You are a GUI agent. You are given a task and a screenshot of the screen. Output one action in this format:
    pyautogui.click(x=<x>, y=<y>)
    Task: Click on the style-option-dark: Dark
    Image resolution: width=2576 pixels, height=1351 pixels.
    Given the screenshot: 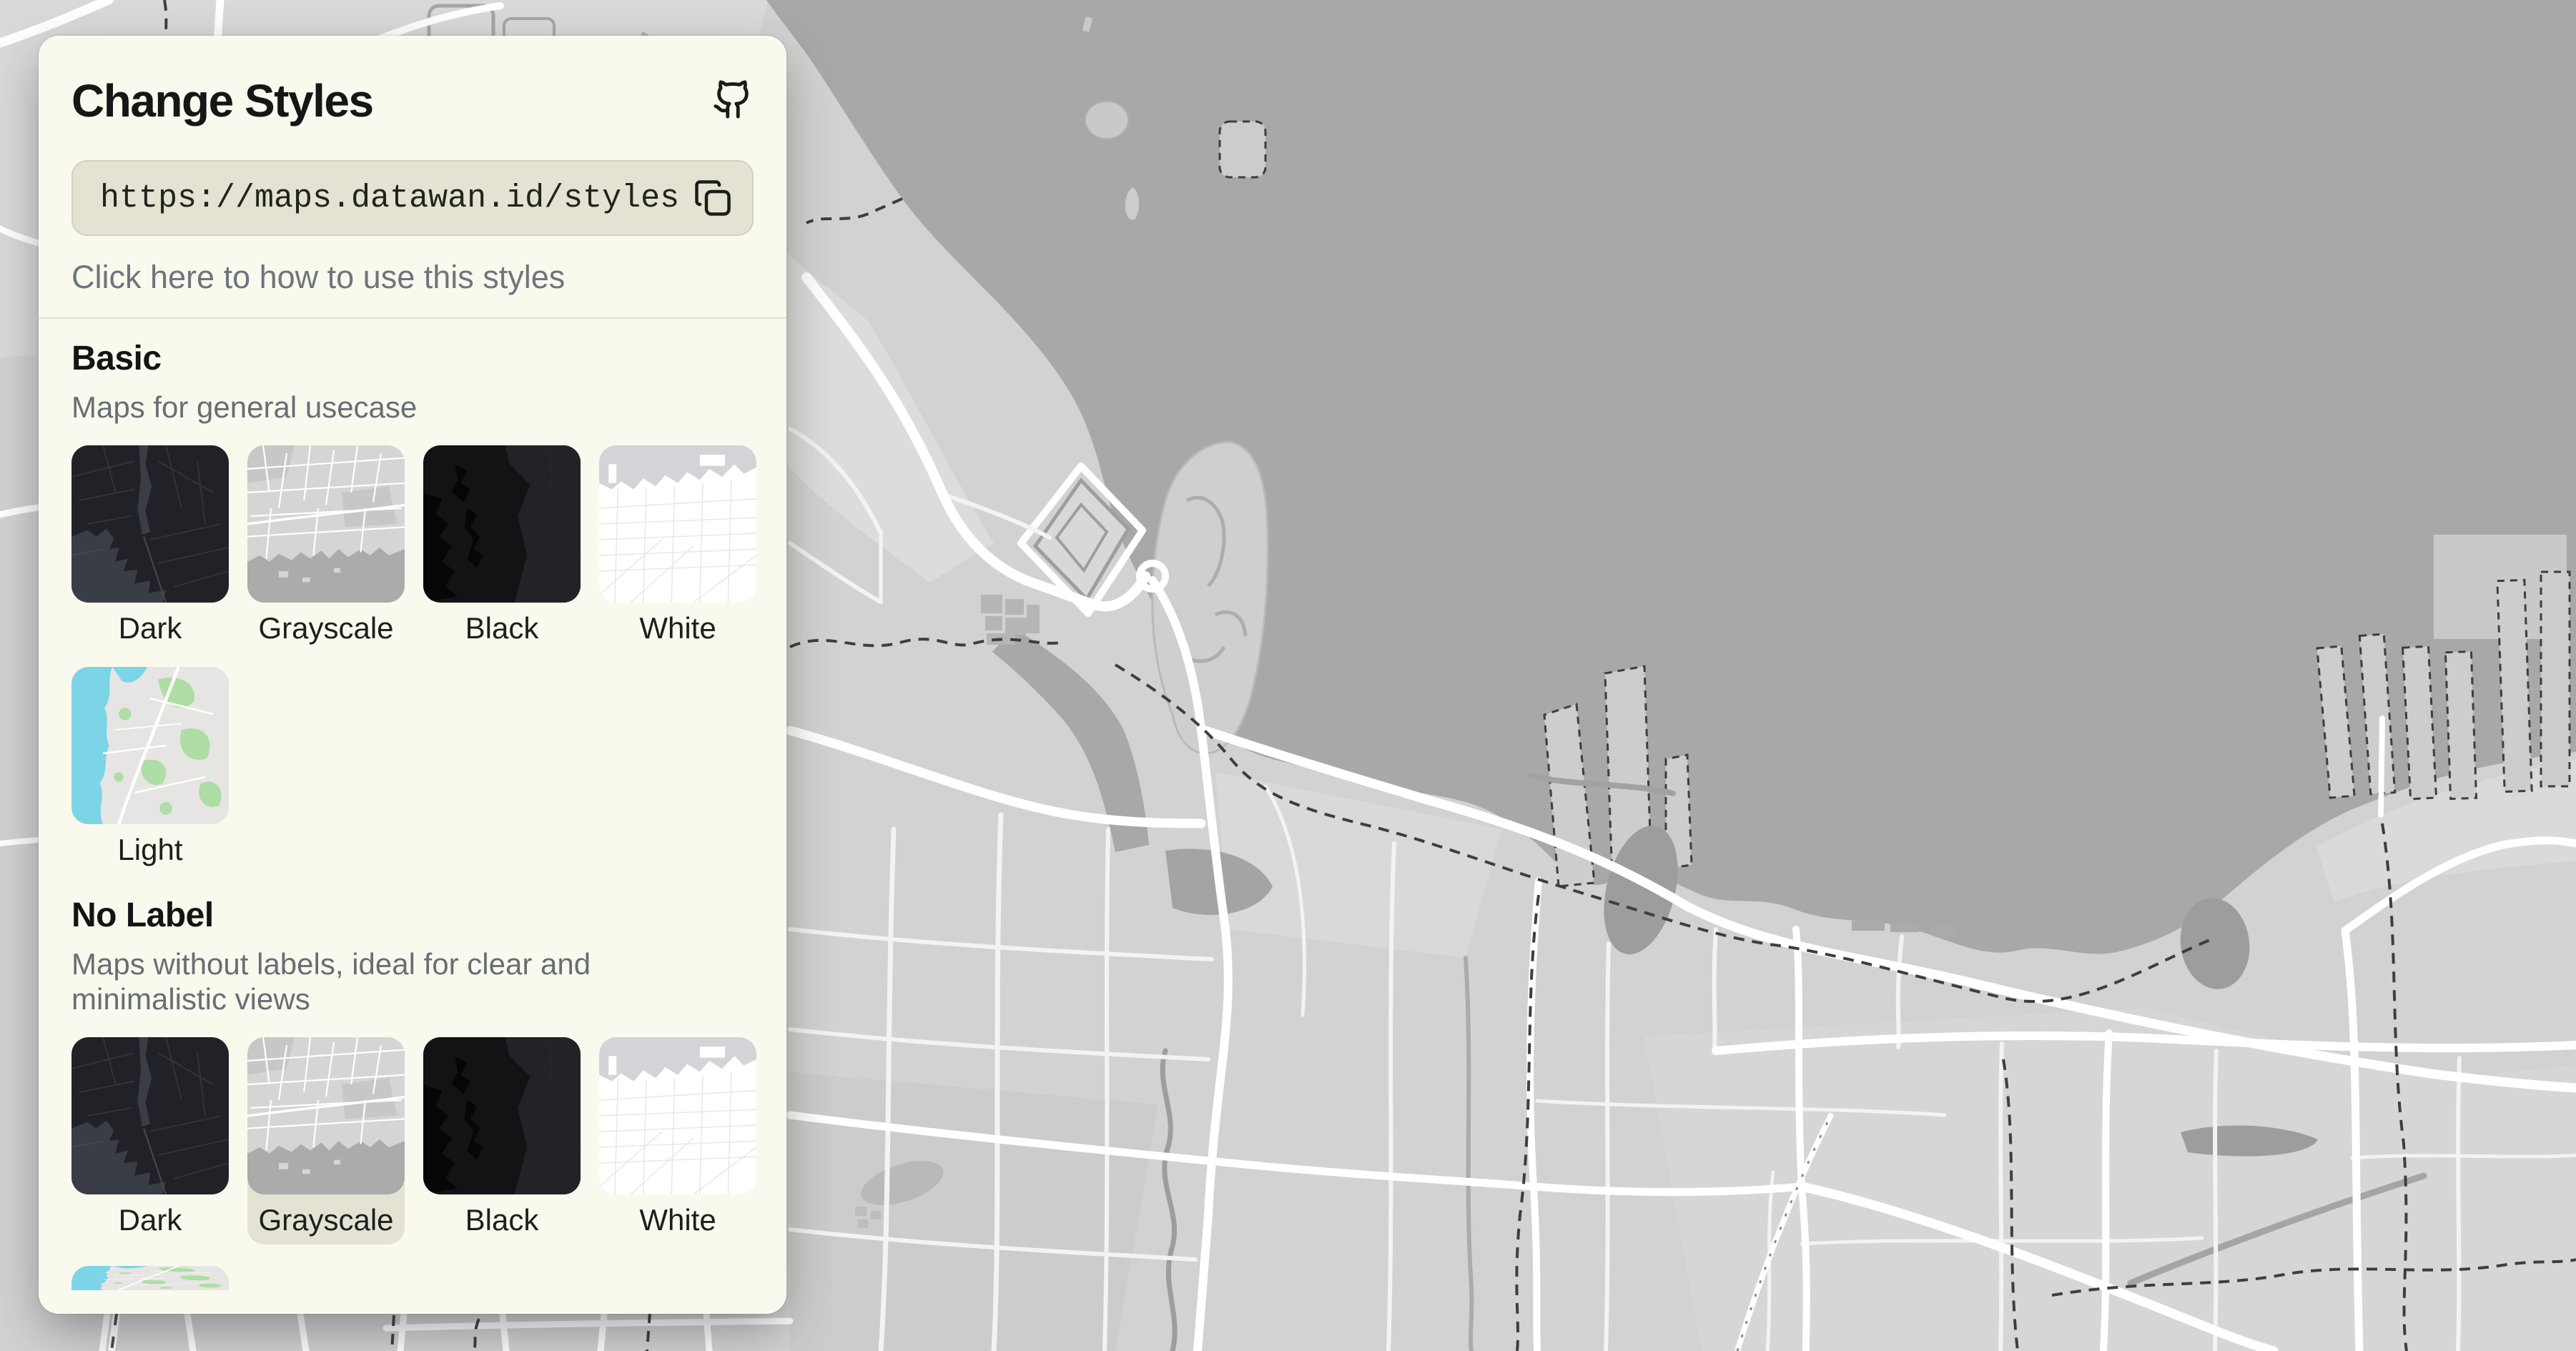 What is the action you would take?
    pyautogui.click(x=150, y=545)
    